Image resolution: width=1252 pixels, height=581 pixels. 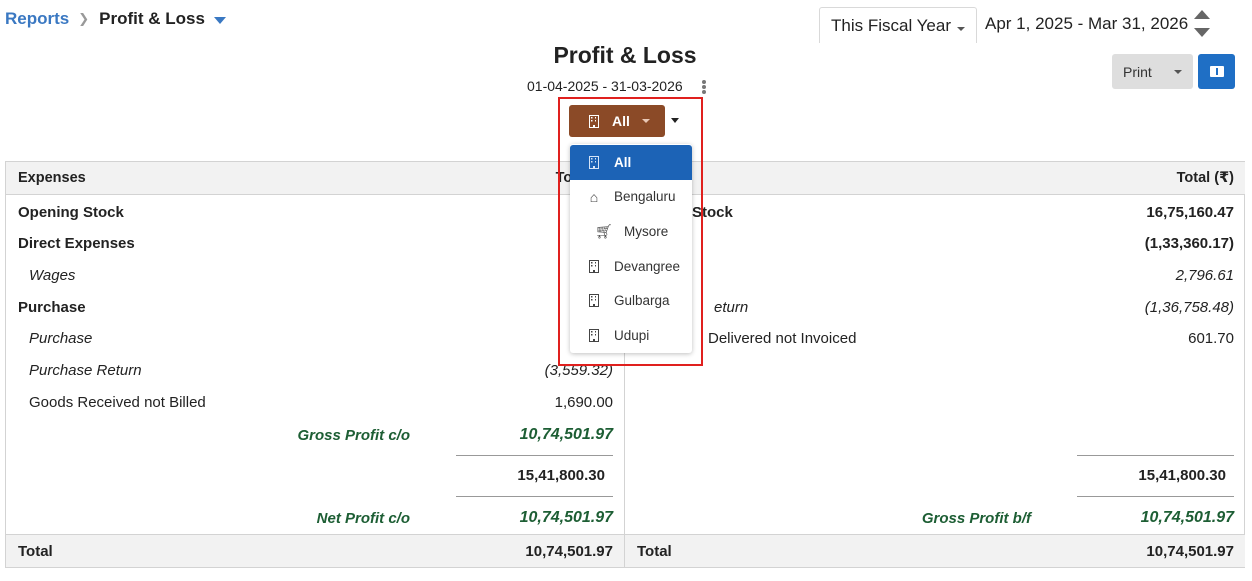 I want to click on more-options-icon, so click(x=704, y=87).